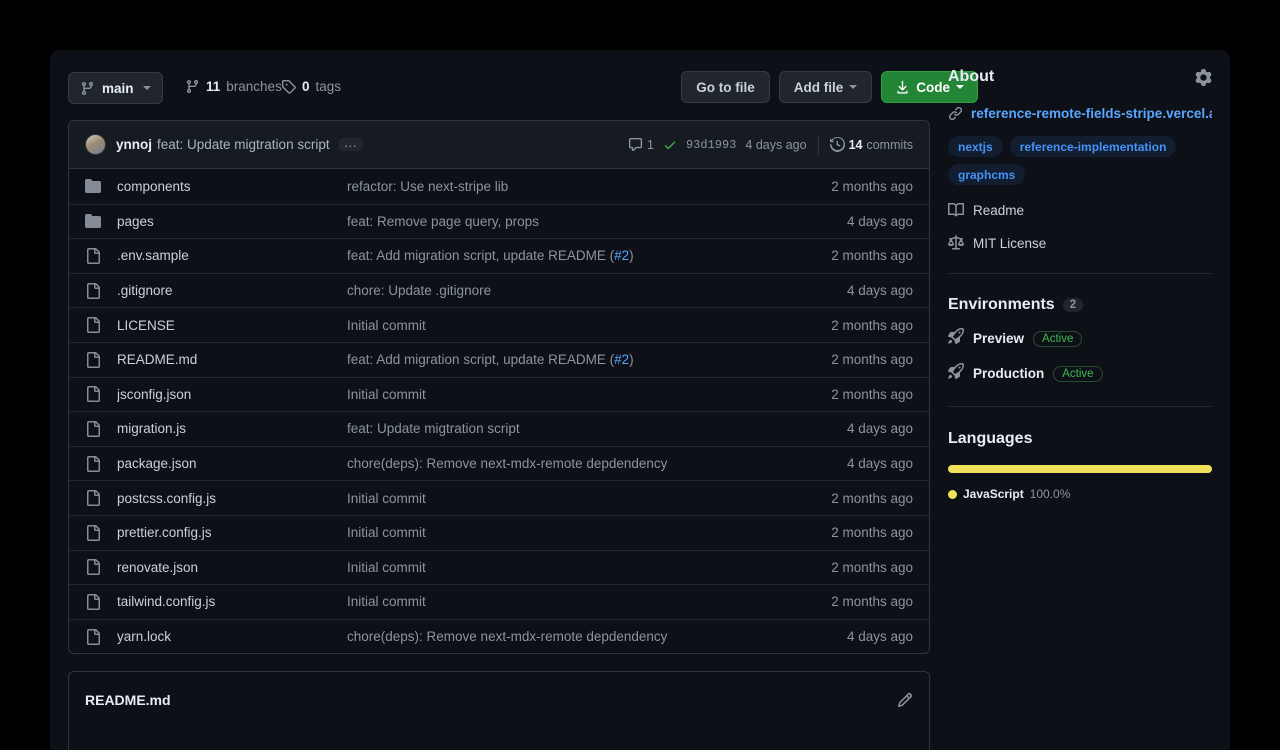 The height and width of the screenshot is (750, 1280). I want to click on commits-count: 14, so click(855, 144).